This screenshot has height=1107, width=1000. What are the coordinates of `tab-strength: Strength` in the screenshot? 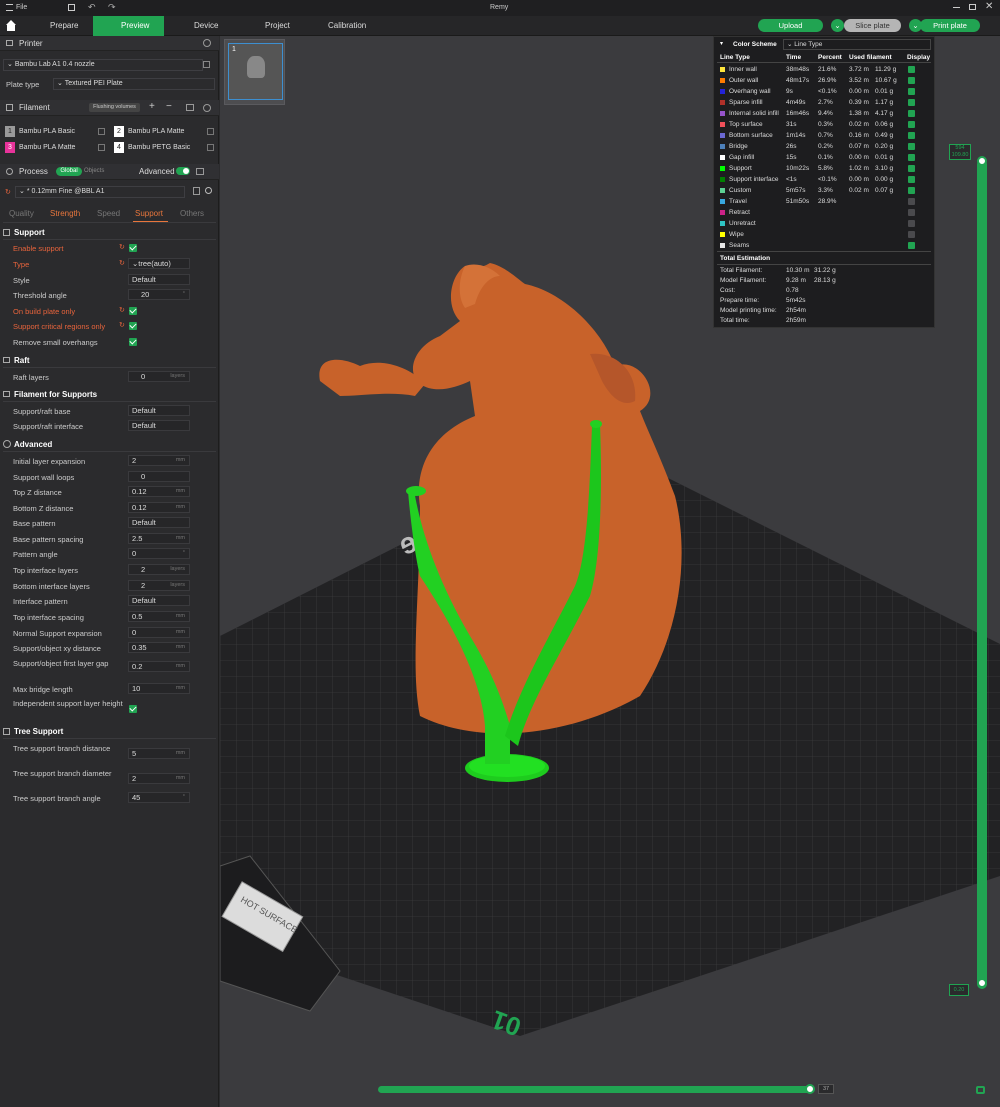 It's located at (65, 213).